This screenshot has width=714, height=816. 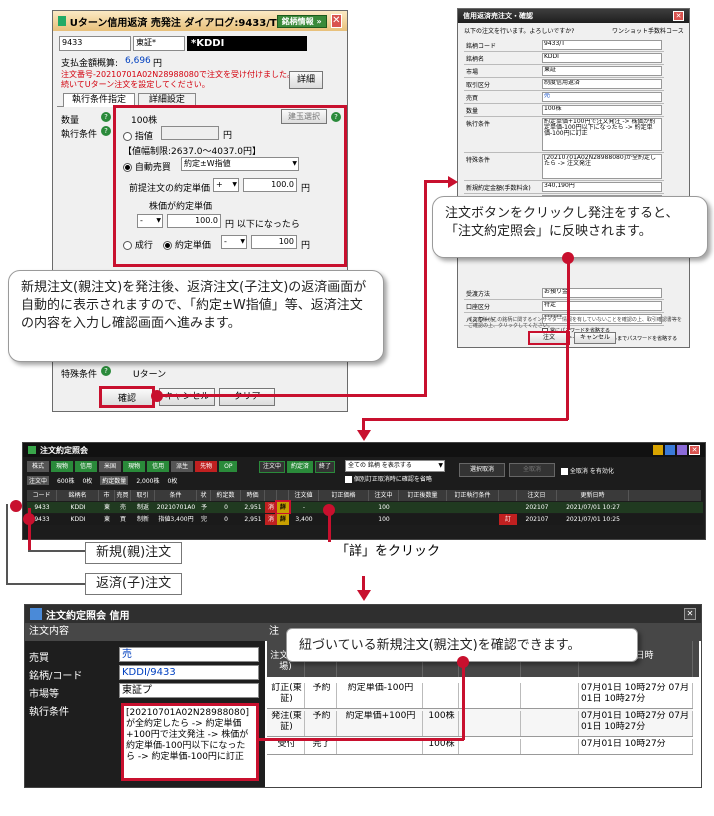 What do you see at coordinates (176, 495) in the screenshot?
I see `column-header: 条件` at bounding box center [176, 495].